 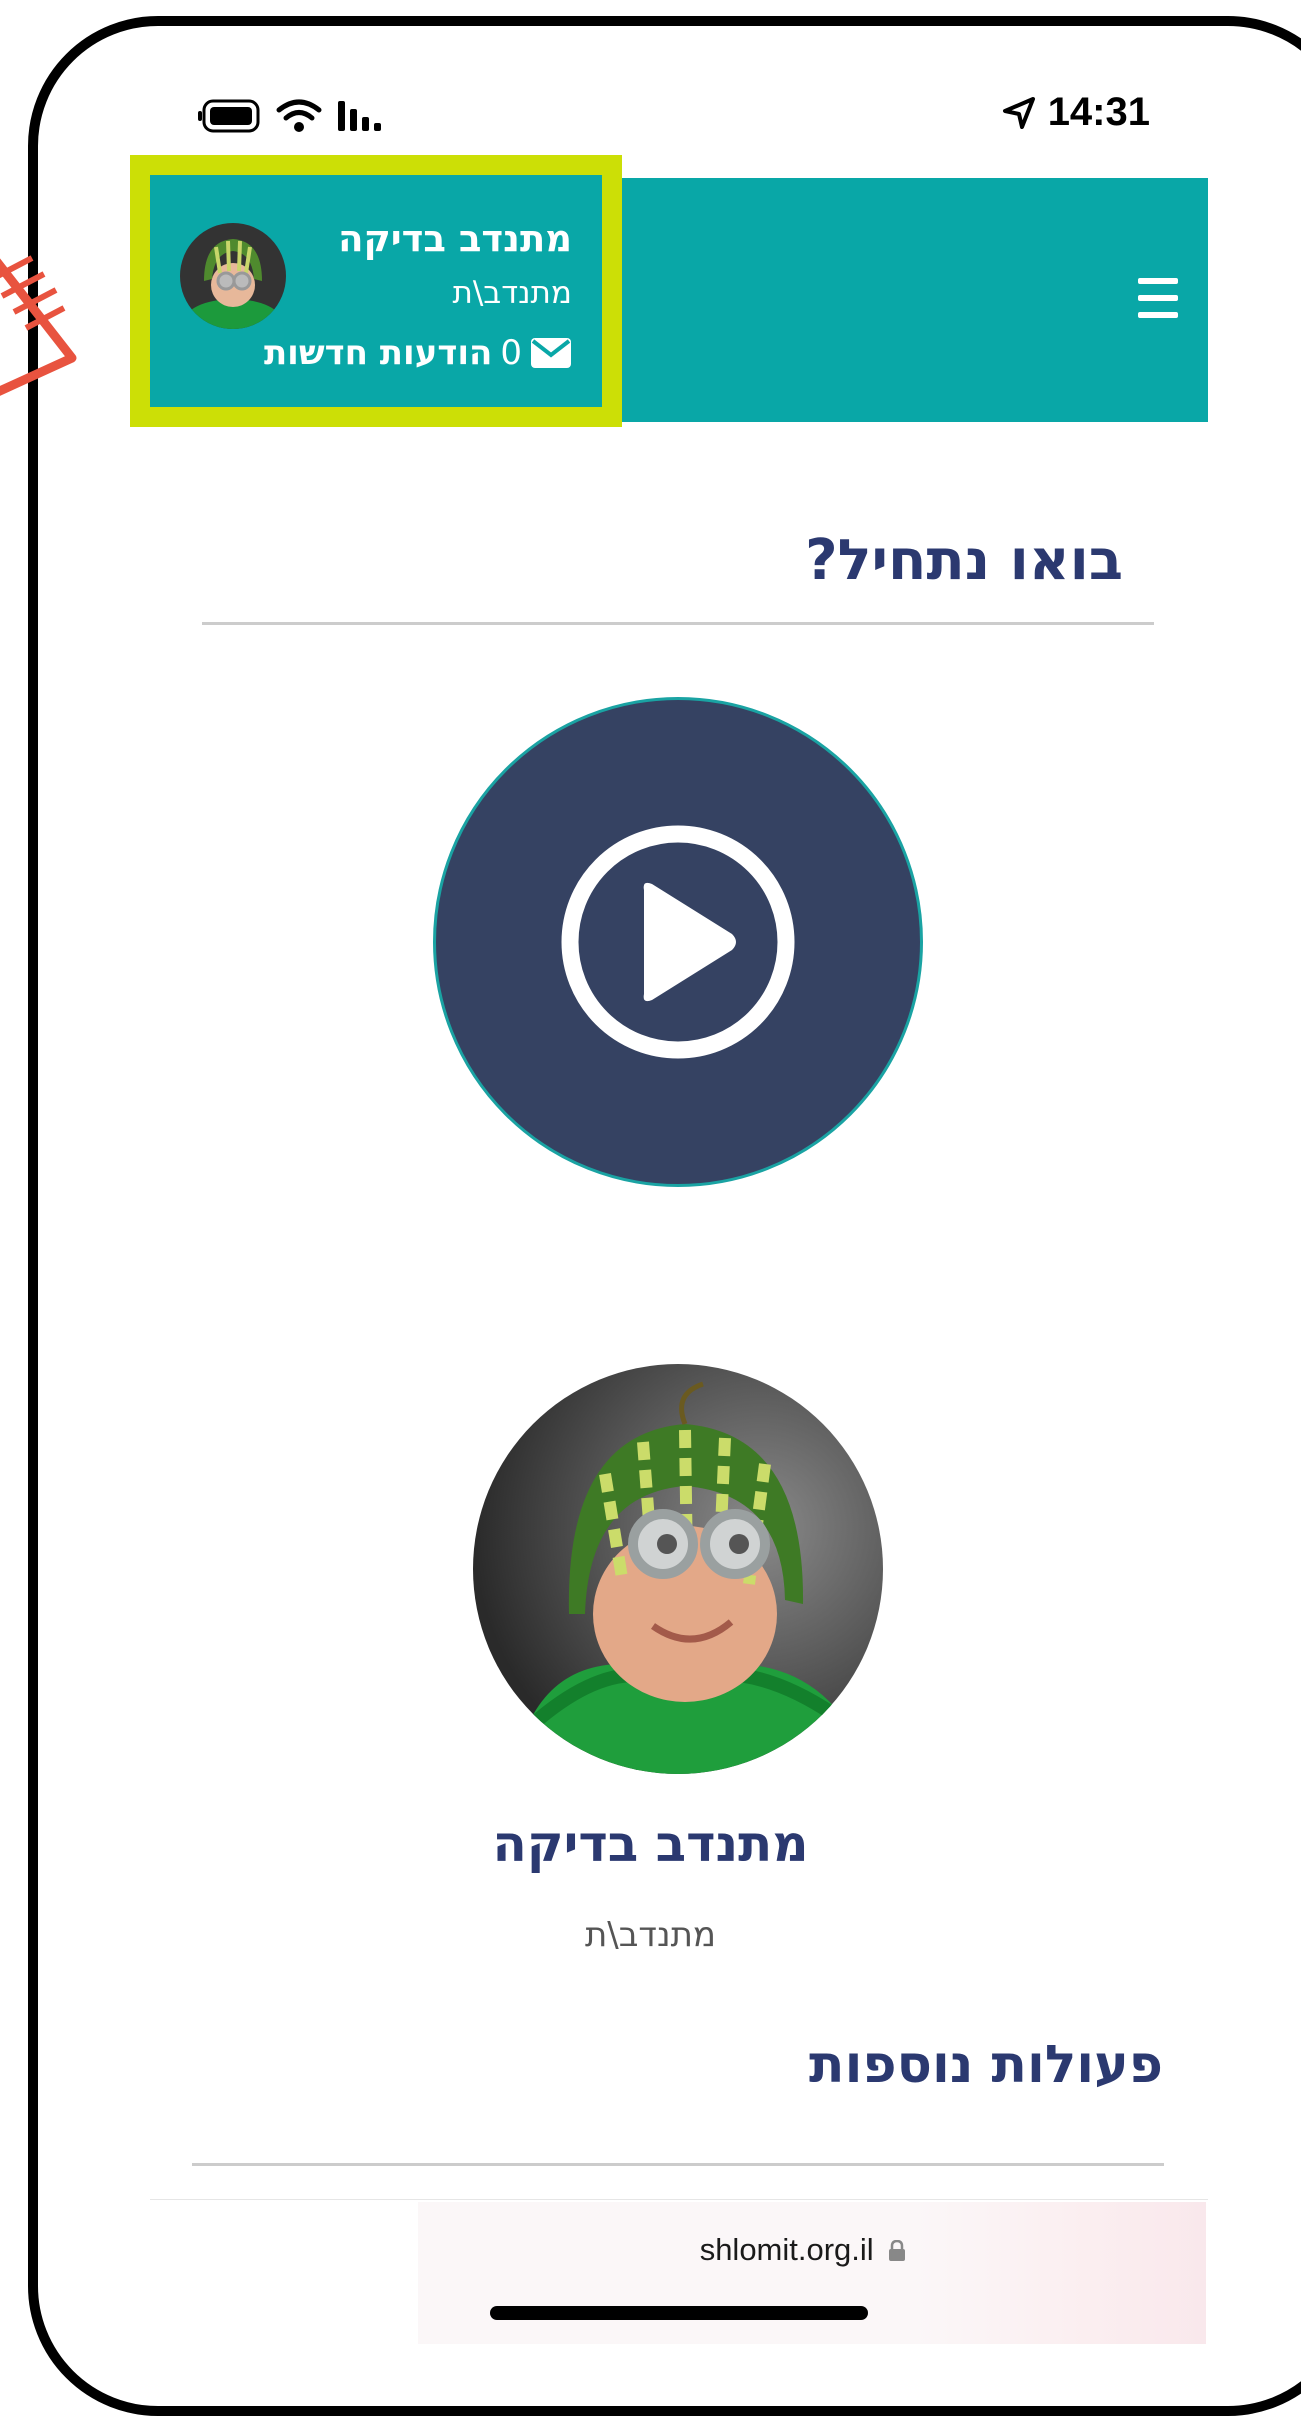 I want to click on avatar-image, so click(x=233, y=276).